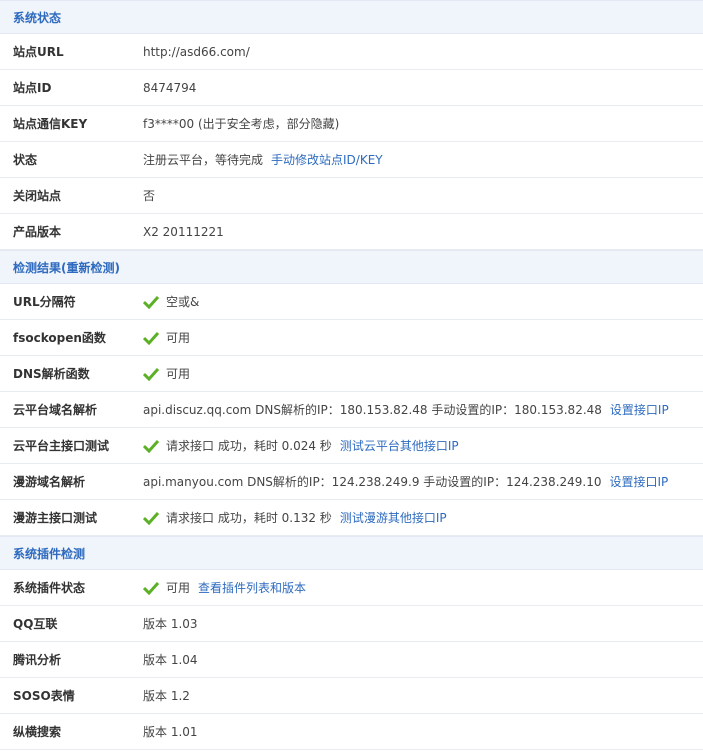 Image resolution: width=703 pixels, height=754 pixels. Describe the element at coordinates (170, 660) in the screenshot. I see `row-value: 版本 1.04` at that location.